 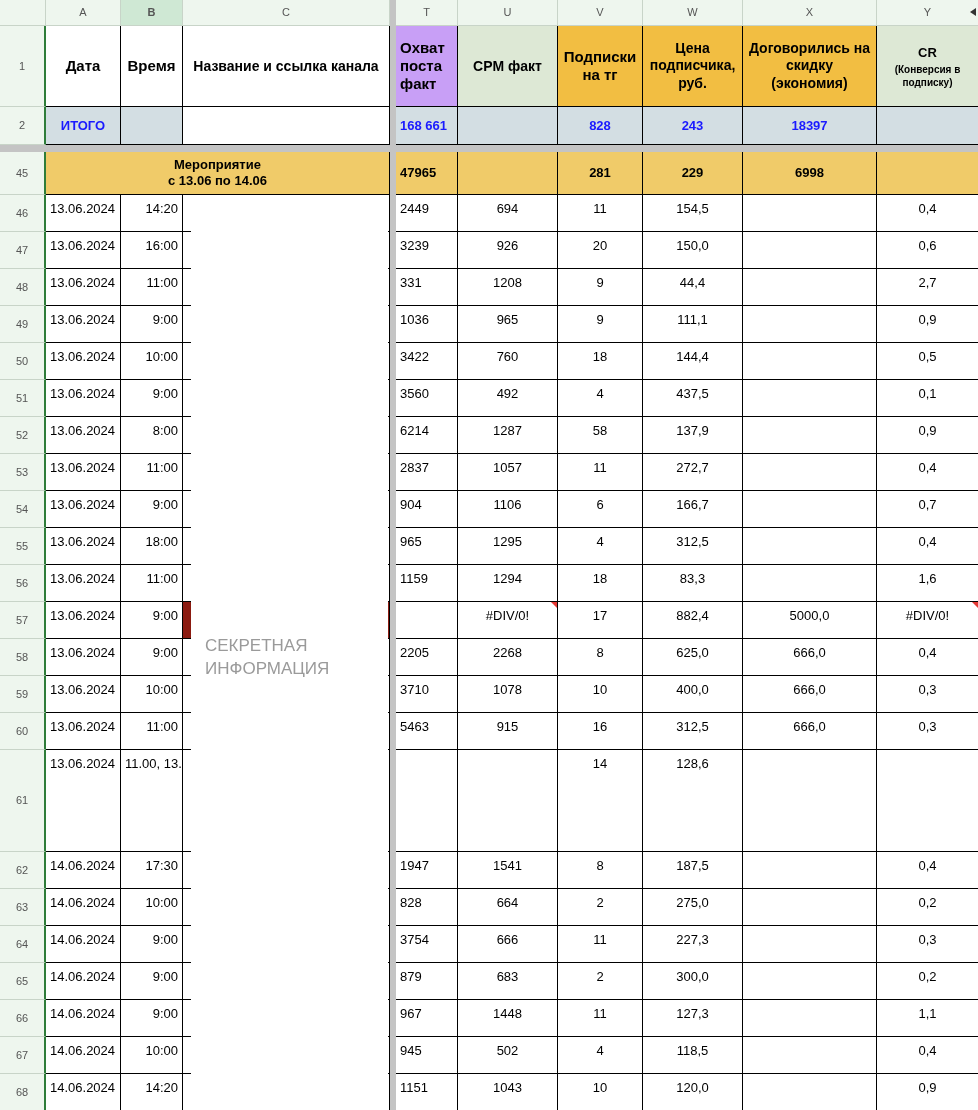 What do you see at coordinates (927, 981) in the screenshot?
I see `table-cell: 0,2` at bounding box center [927, 981].